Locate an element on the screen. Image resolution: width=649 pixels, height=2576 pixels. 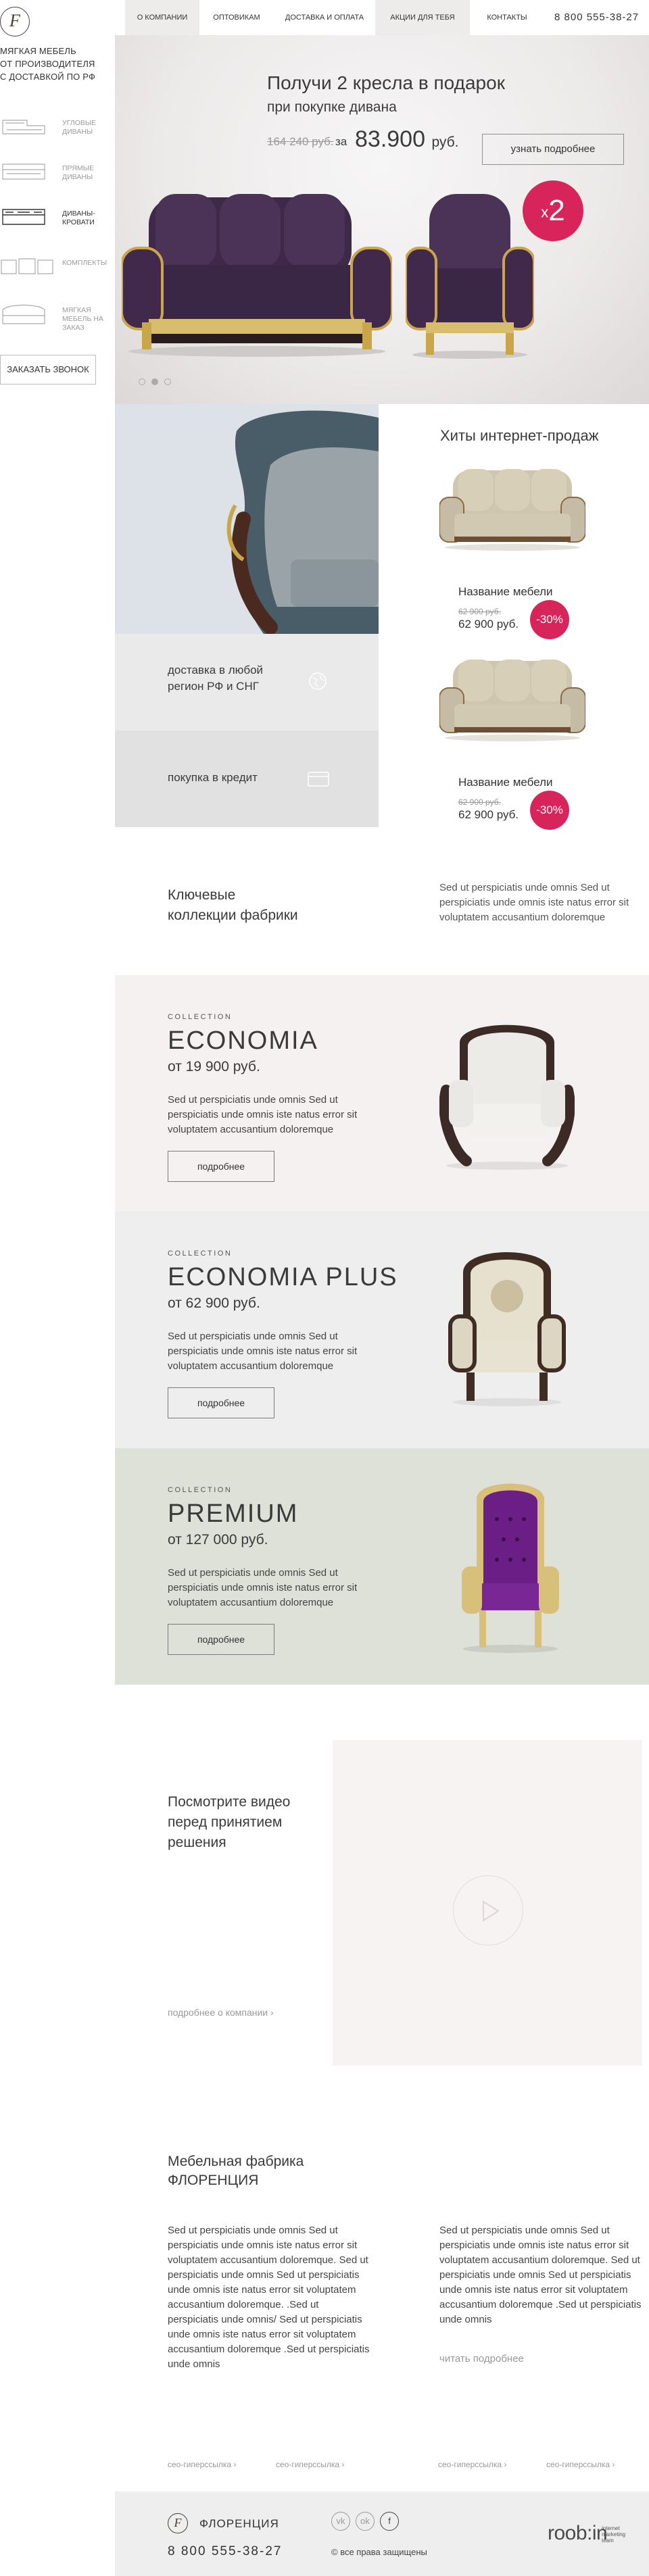
play-icon is located at coordinates (491, 1911).